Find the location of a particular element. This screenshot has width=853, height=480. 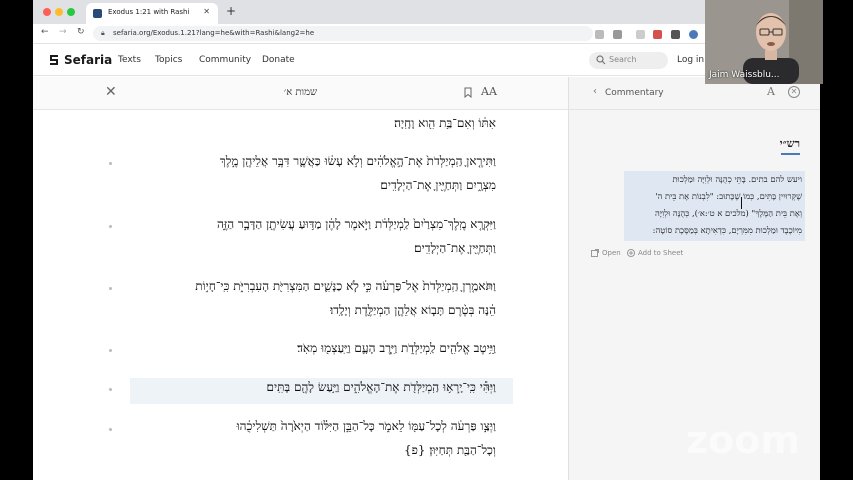

browser-tab: Exodus 1:21 with Rashi ✕ is located at coordinates (152, 13).